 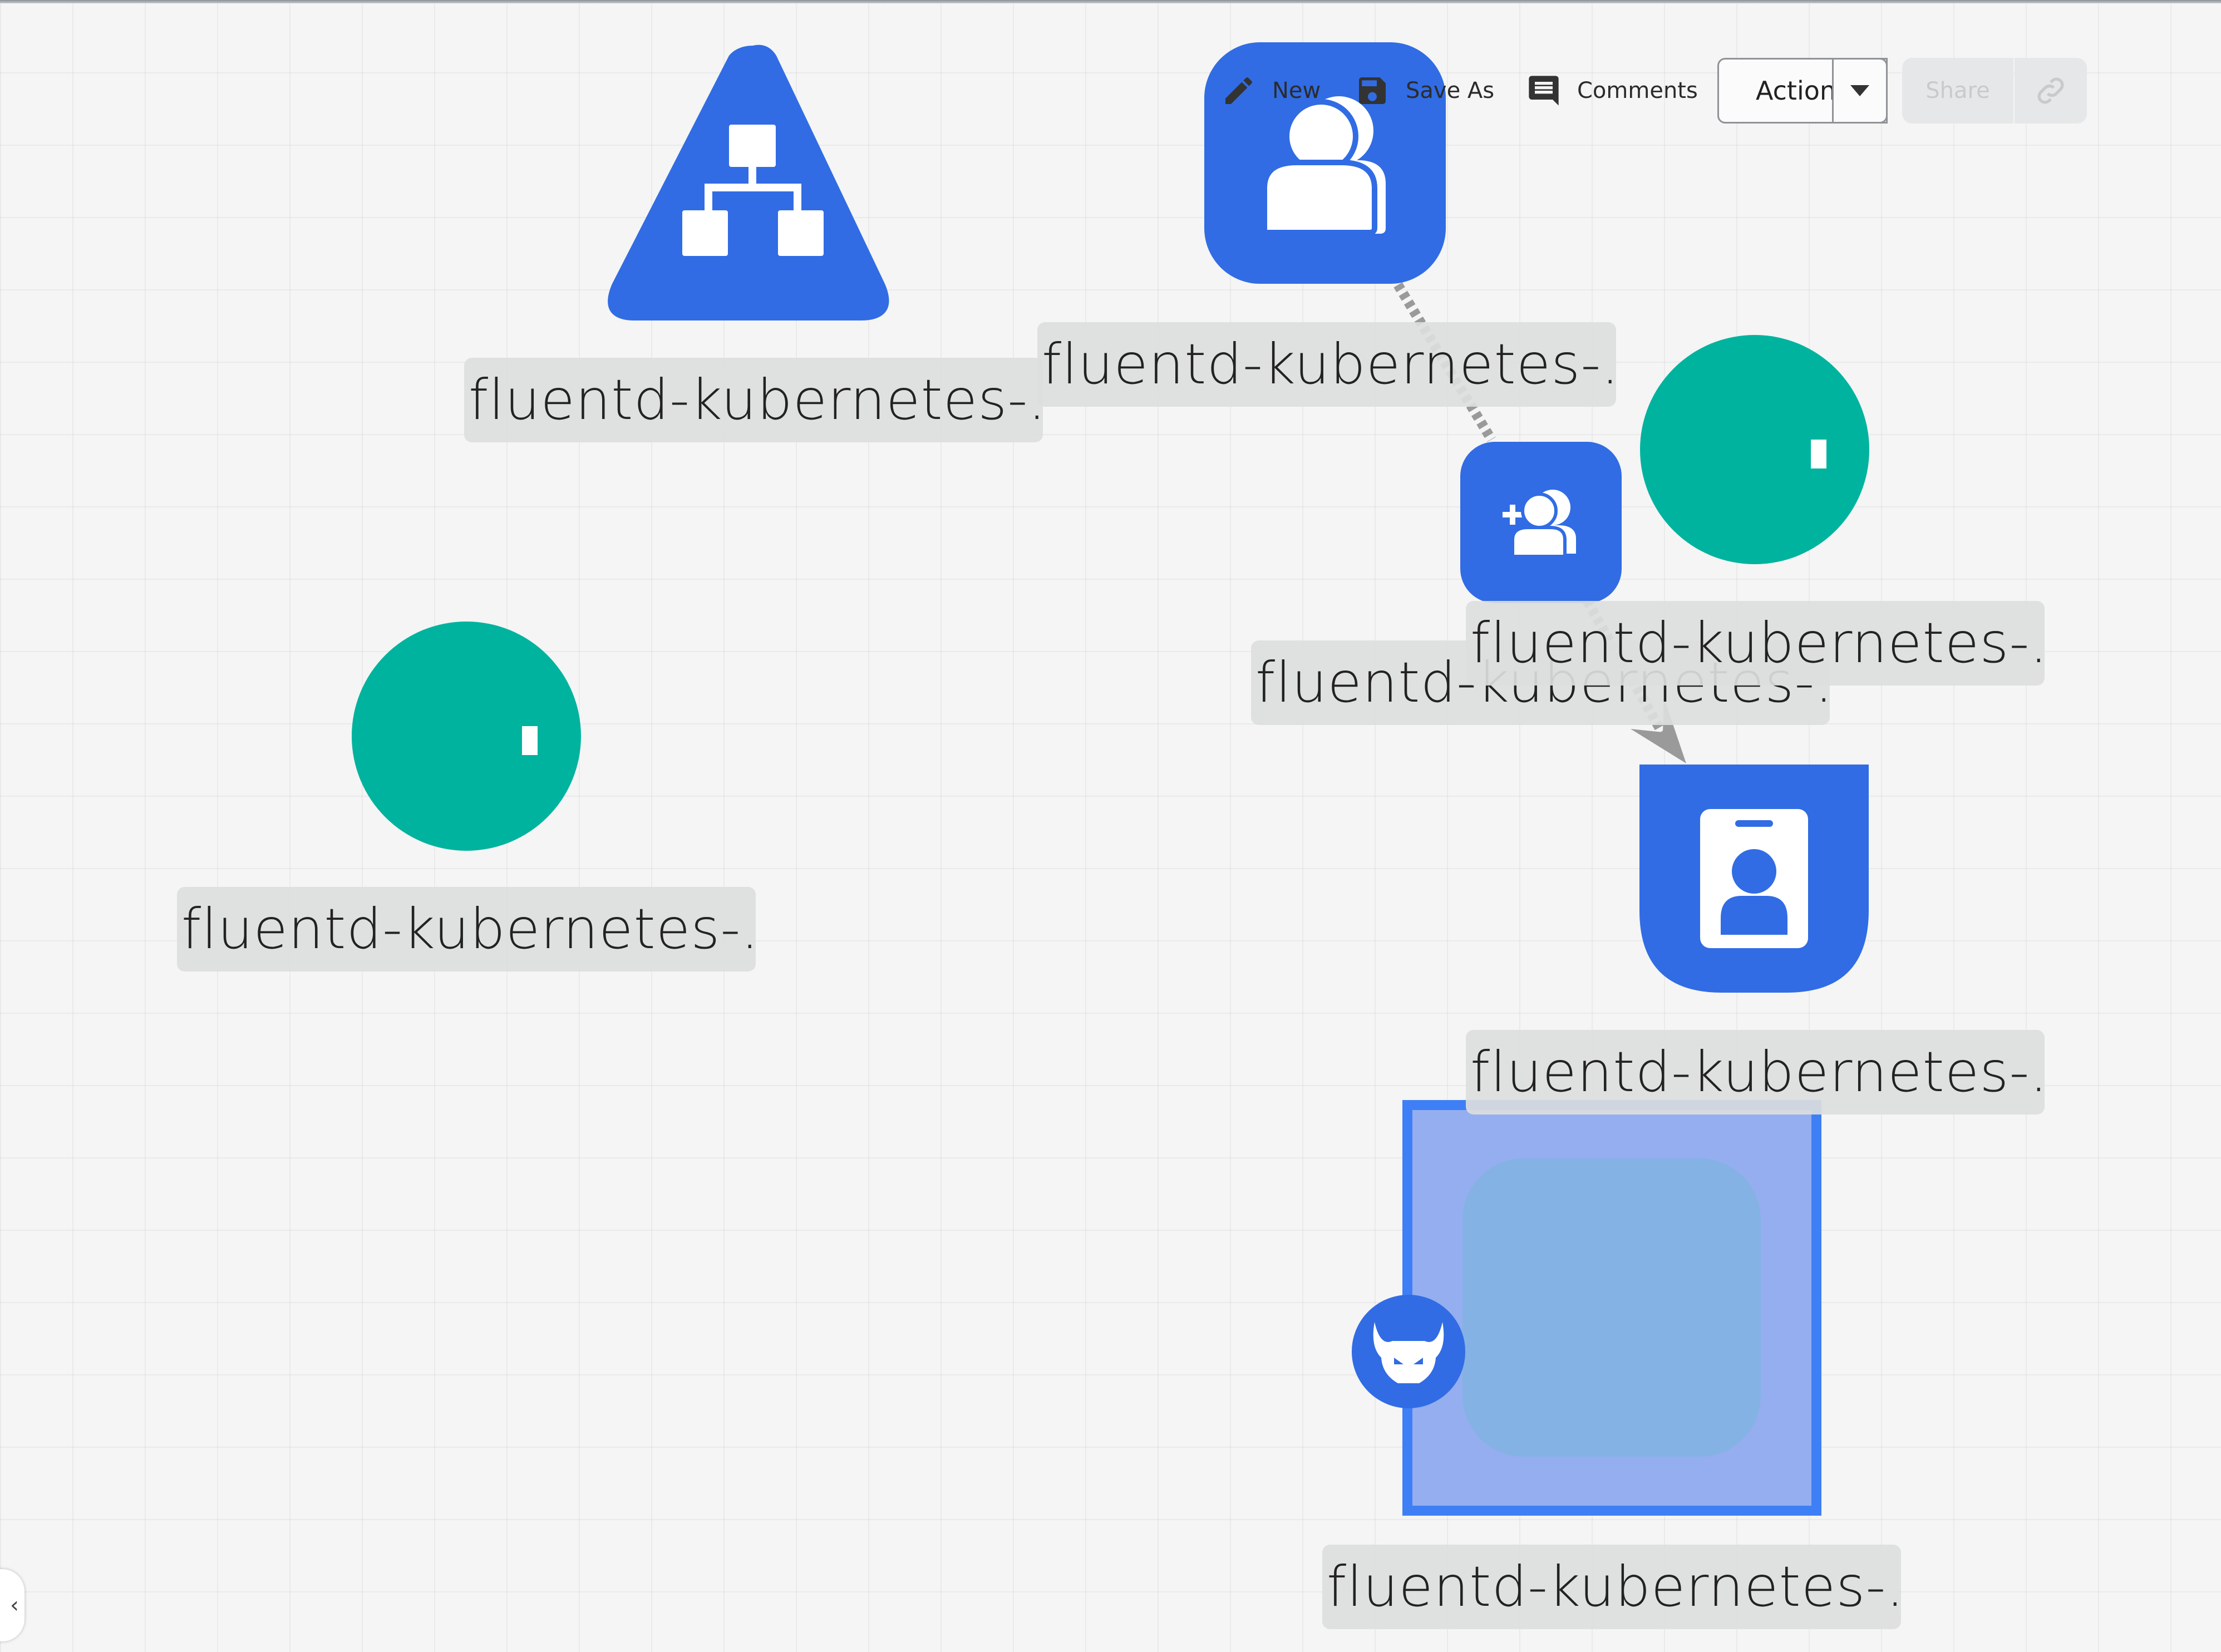 I want to click on save-as-label: Save As, so click(x=1450, y=90).